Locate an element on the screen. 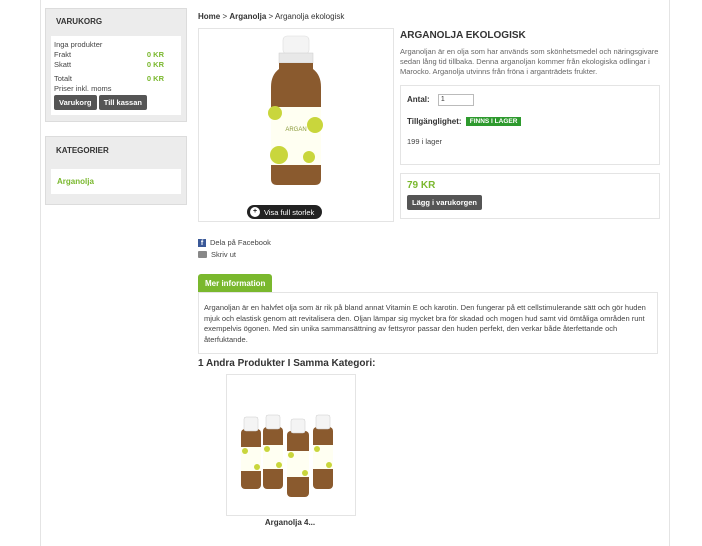 The image size is (702, 546). share-links: f Dela på Facebook Skriv ut is located at coordinates (234, 250).